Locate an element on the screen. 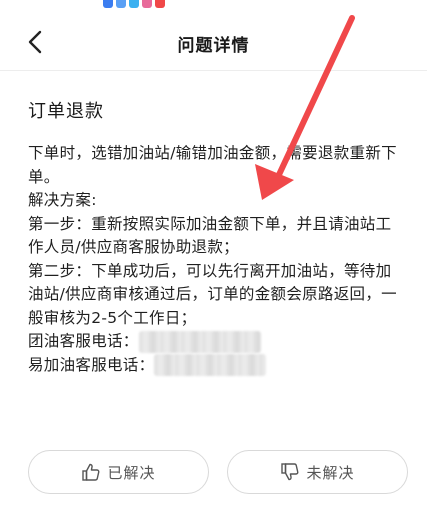  answer-solution-heading: 解决方案: is located at coordinates (62, 200).